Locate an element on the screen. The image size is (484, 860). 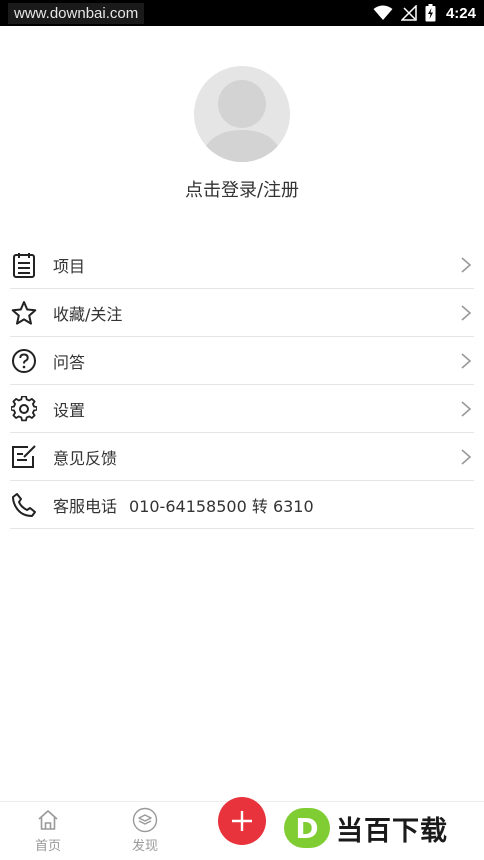
phone-icon is located at coordinates (24, 505).